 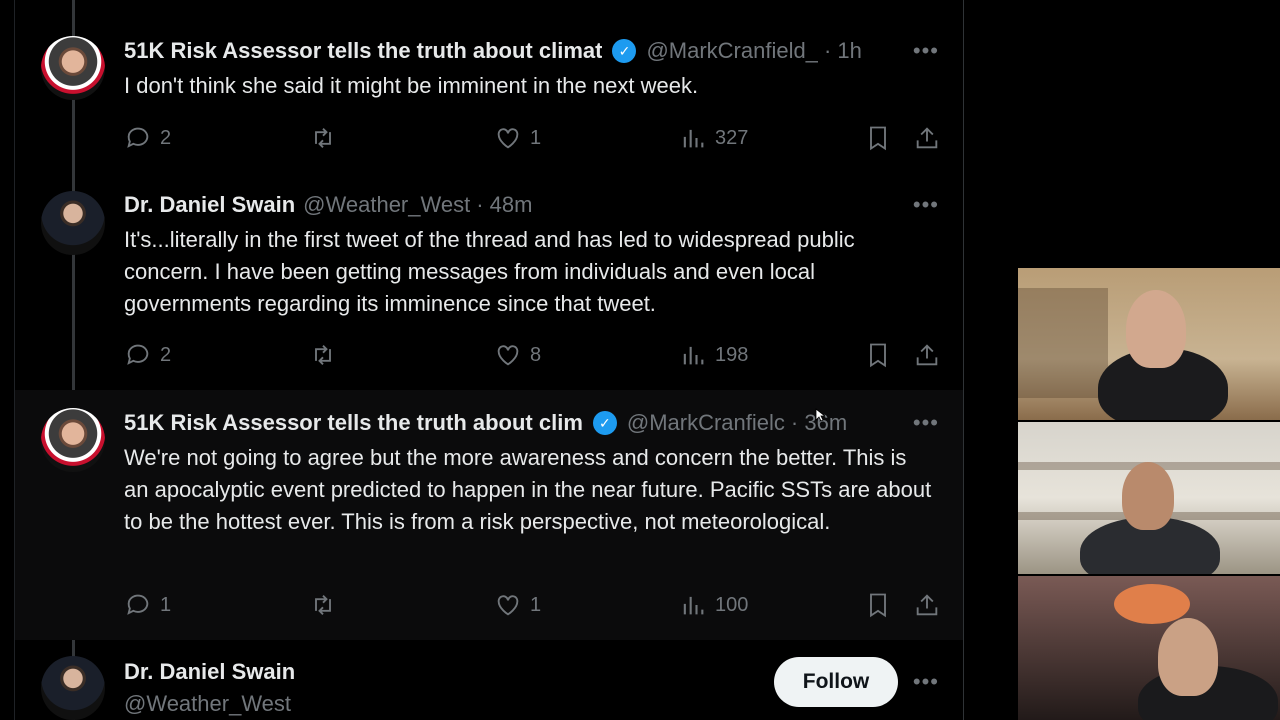 What do you see at coordinates (732, 604) in the screenshot?
I see `view-count: 100` at bounding box center [732, 604].